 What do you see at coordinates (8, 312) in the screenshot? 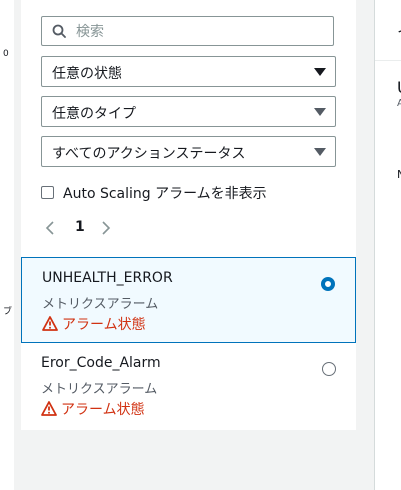
I see `left-edge-text-mid: ブ` at bounding box center [8, 312].